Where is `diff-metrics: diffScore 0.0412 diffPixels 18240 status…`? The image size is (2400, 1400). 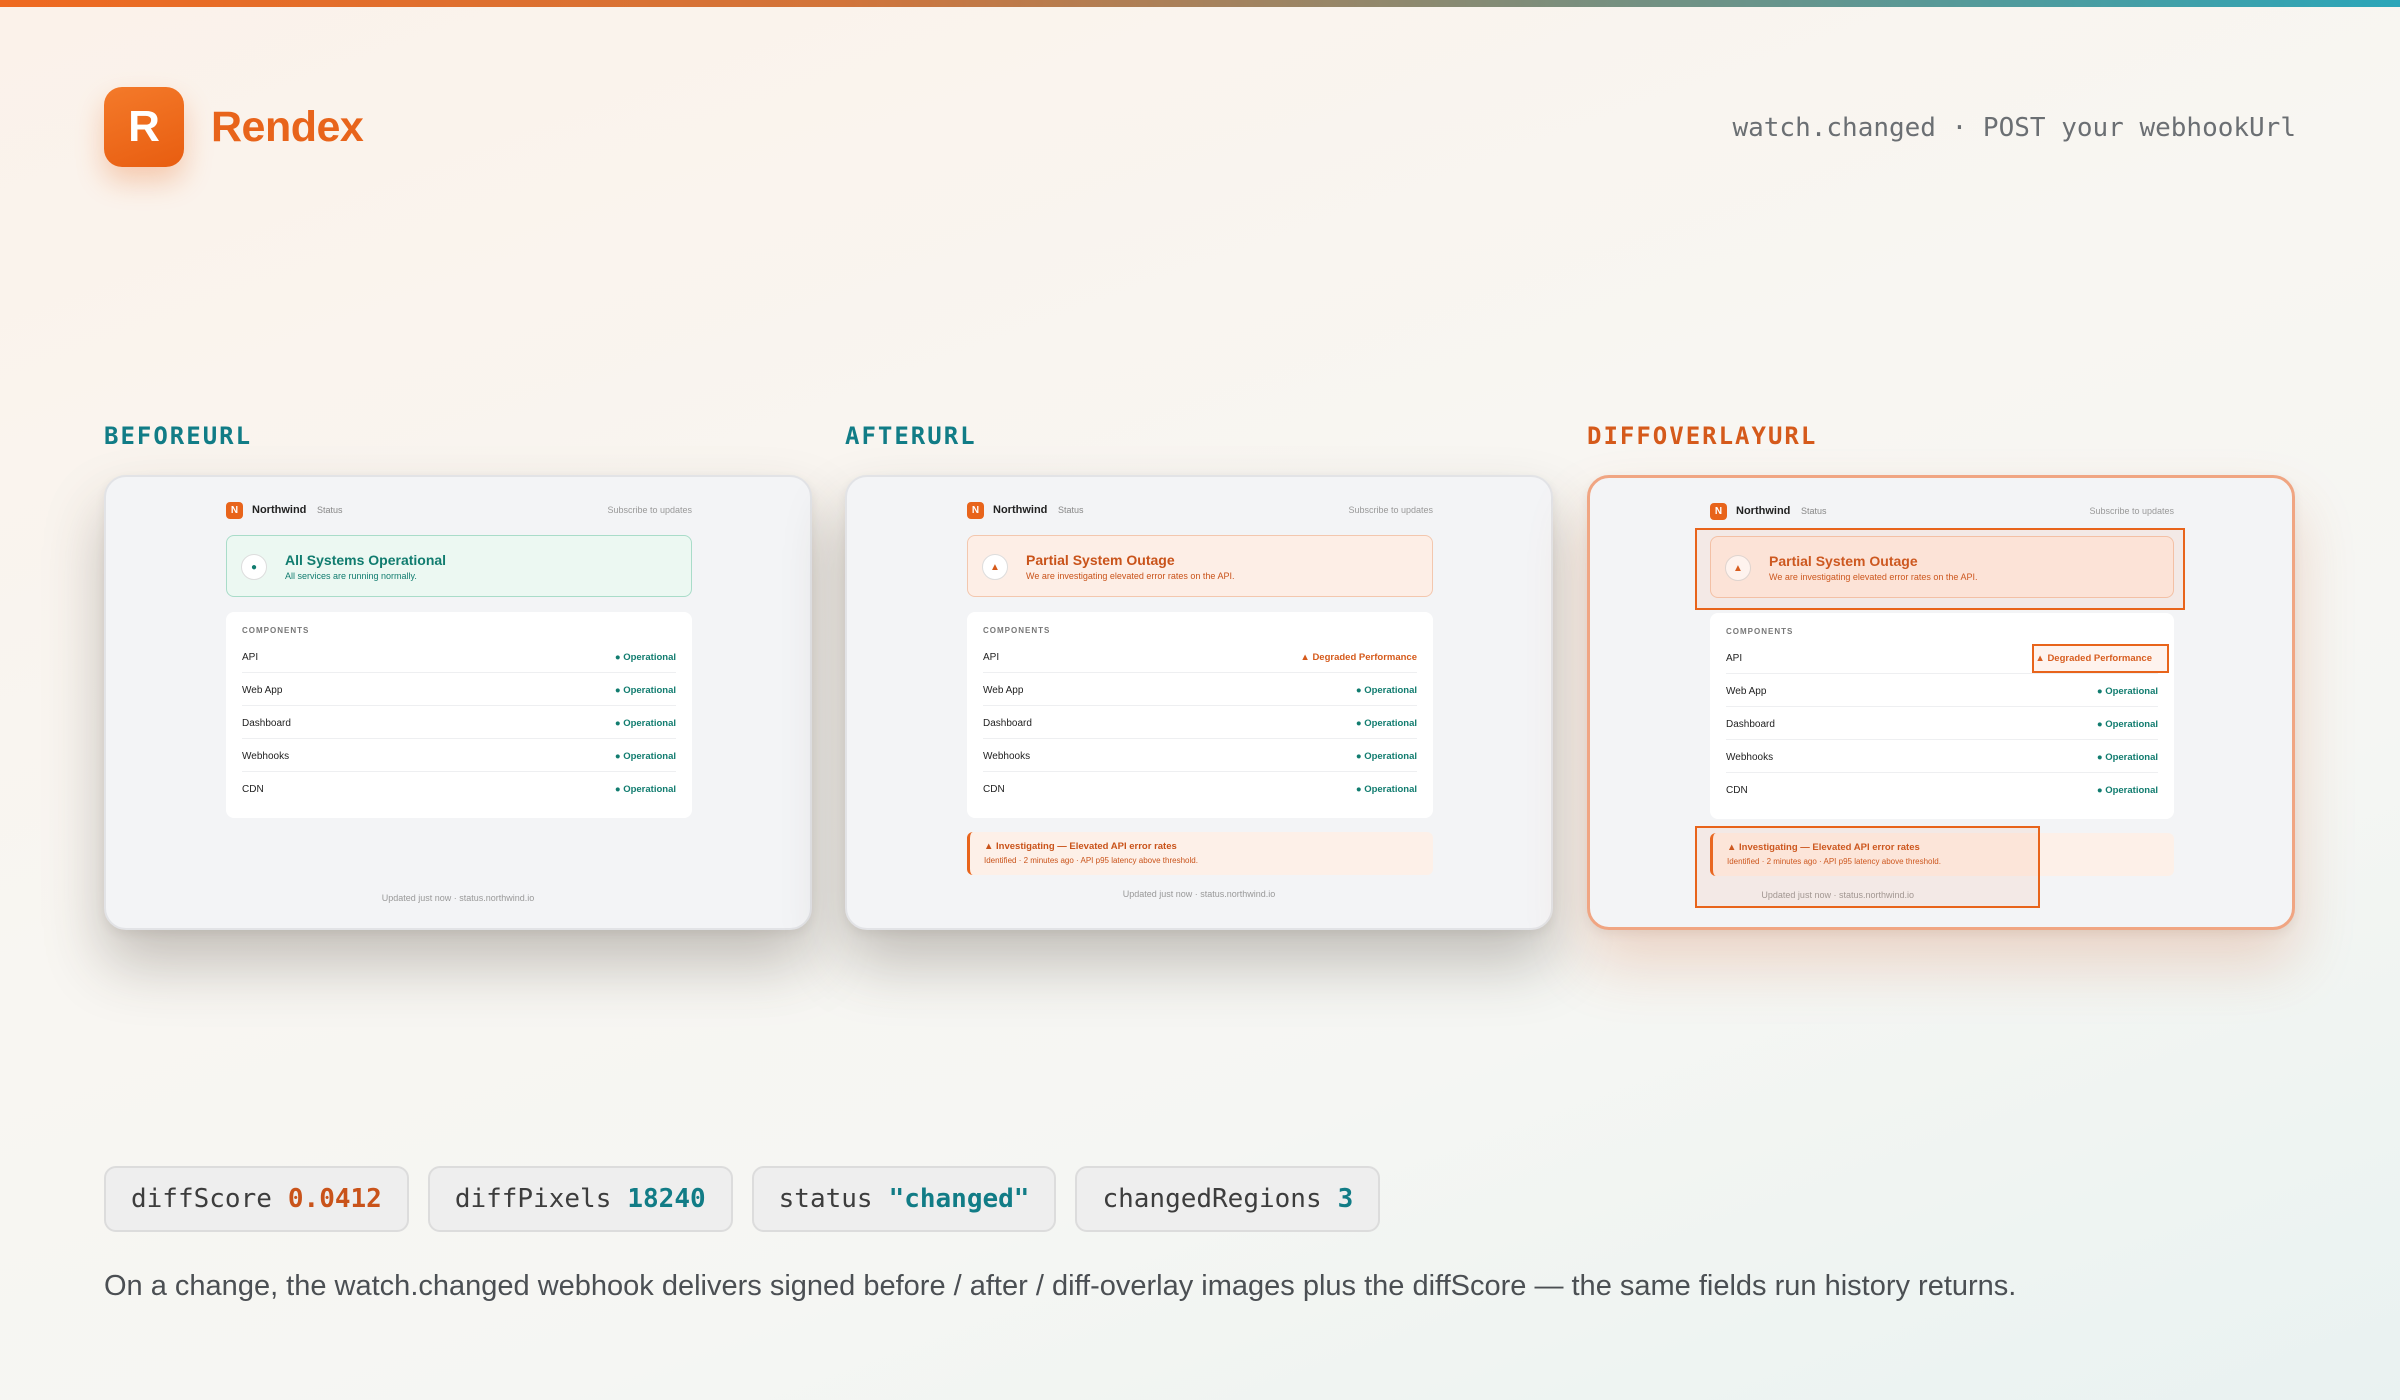
diff-metrics: diffScore 0.0412 diffPixels 18240 status… is located at coordinates (742, 1199).